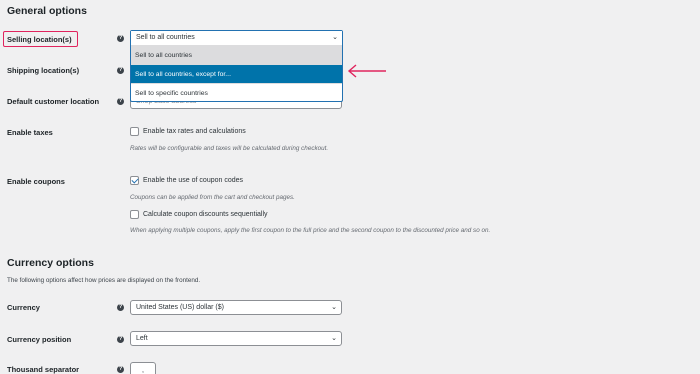 Image resolution: width=700 pixels, height=374 pixels. I want to click on enable-coupons-checkbox, so click(134, 180).